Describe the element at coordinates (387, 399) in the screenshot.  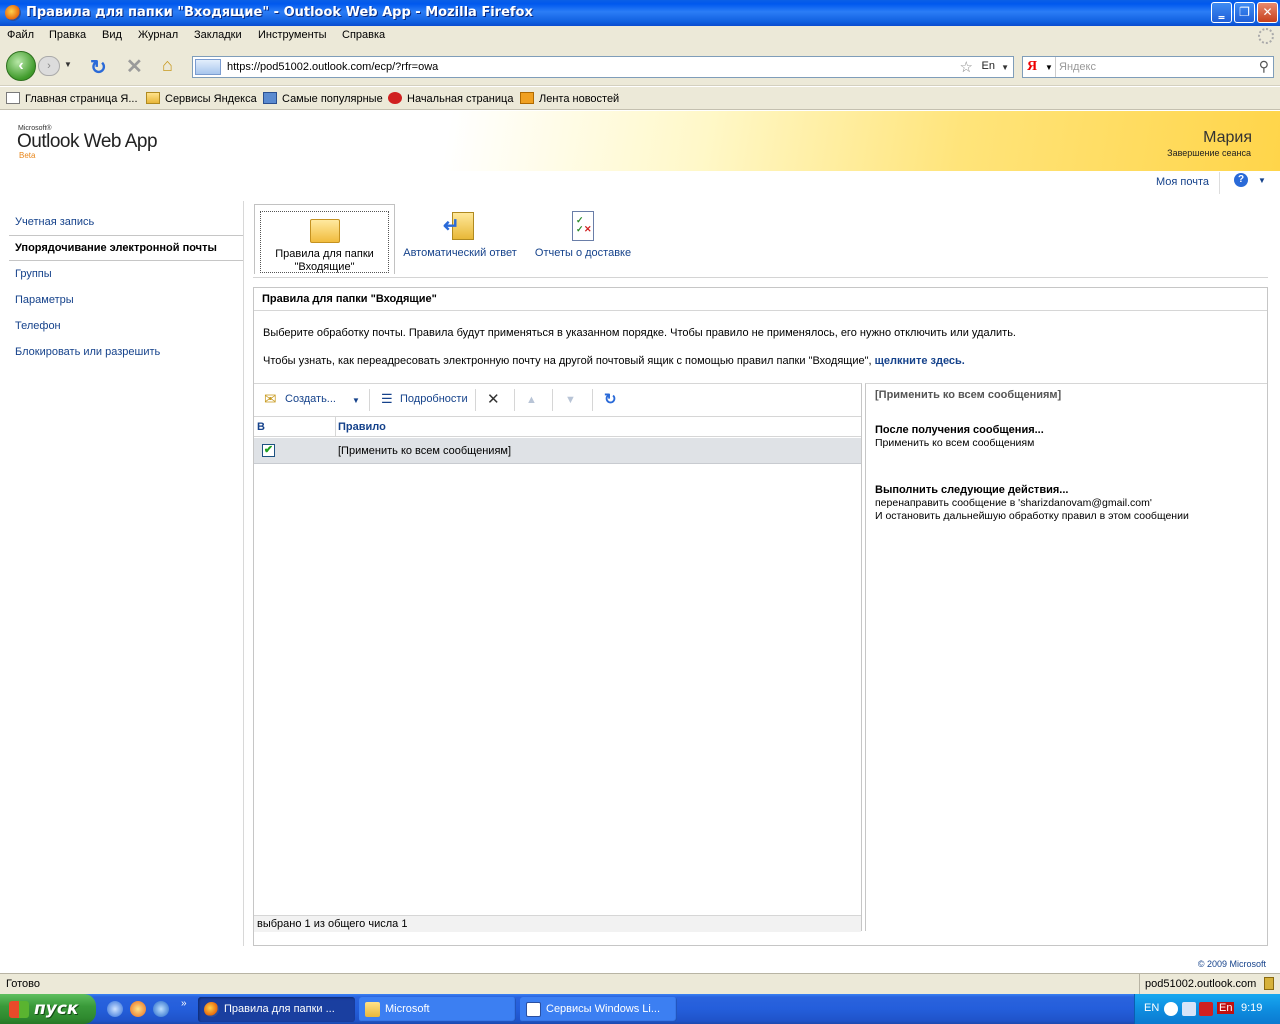
I see `details-icon: ☰` at that location.